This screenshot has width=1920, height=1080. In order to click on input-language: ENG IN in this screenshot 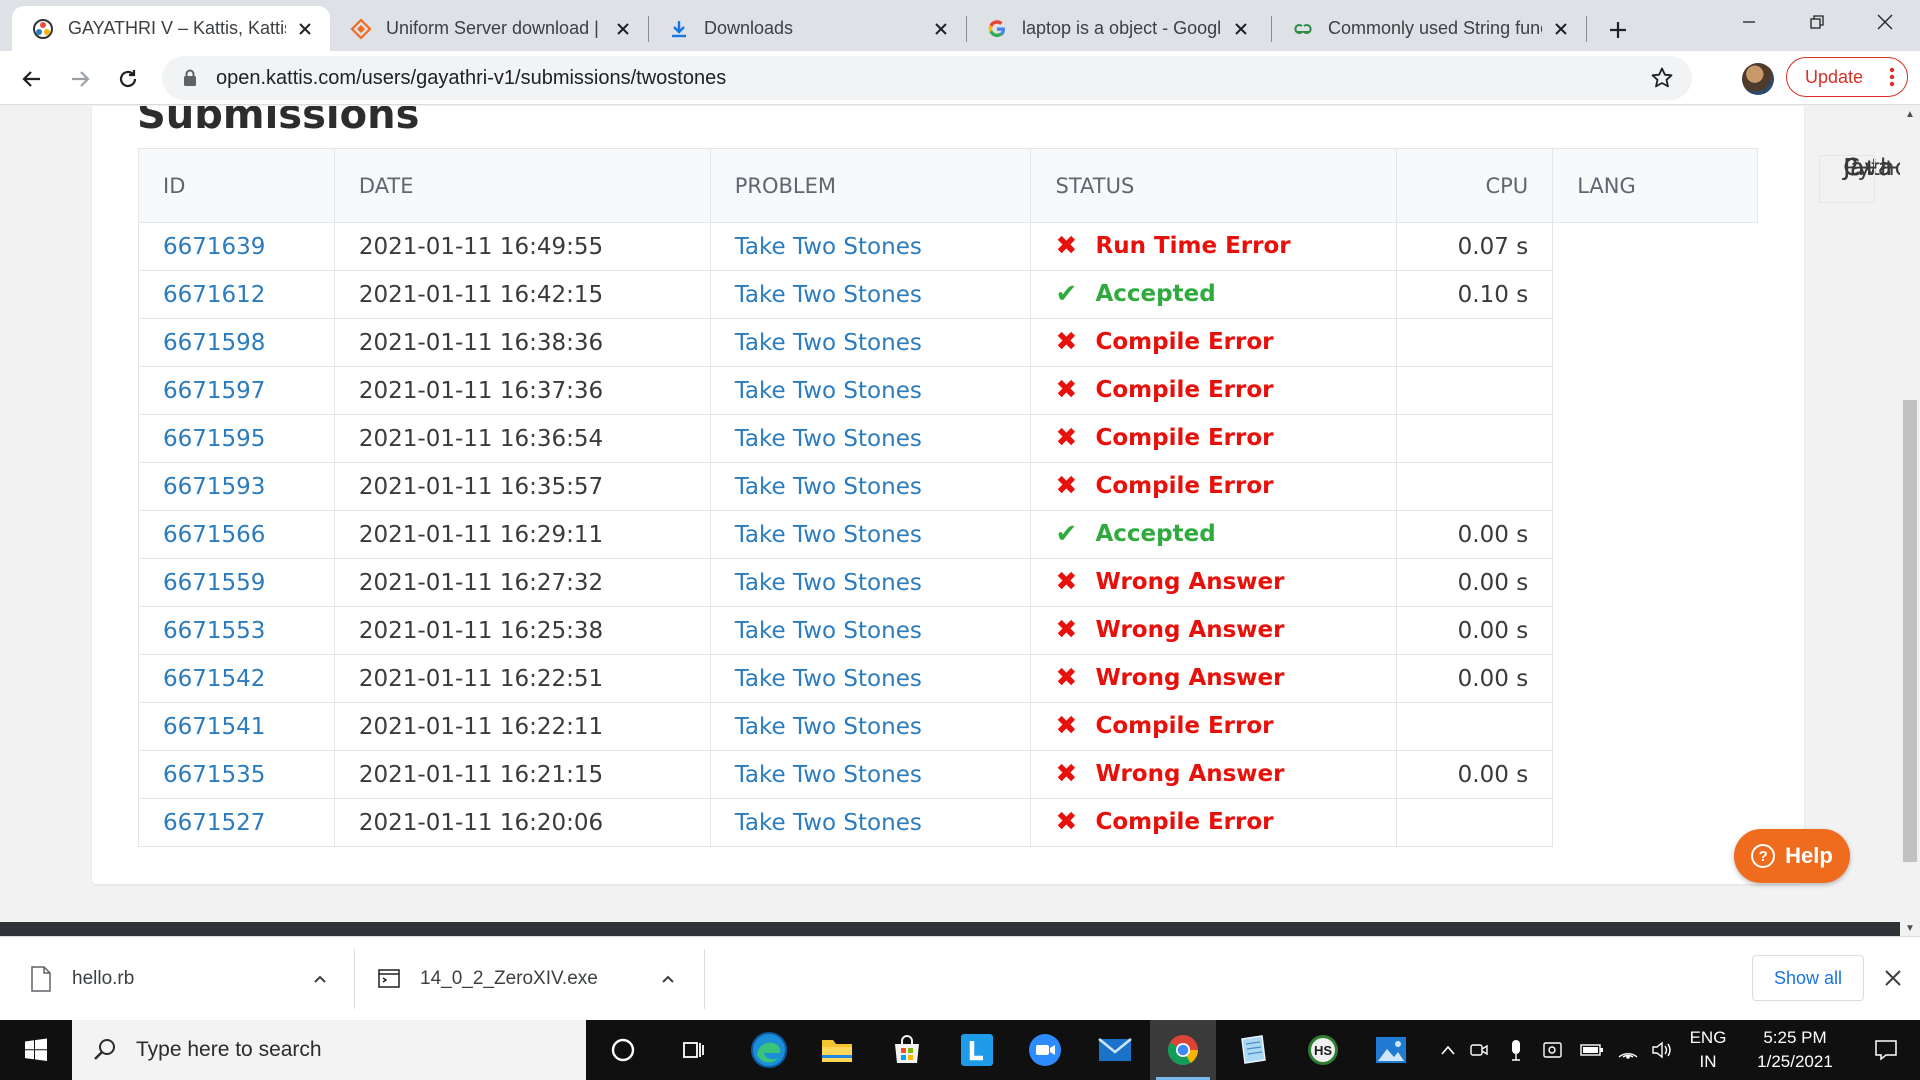, I will do `click(1708, 1050)`.